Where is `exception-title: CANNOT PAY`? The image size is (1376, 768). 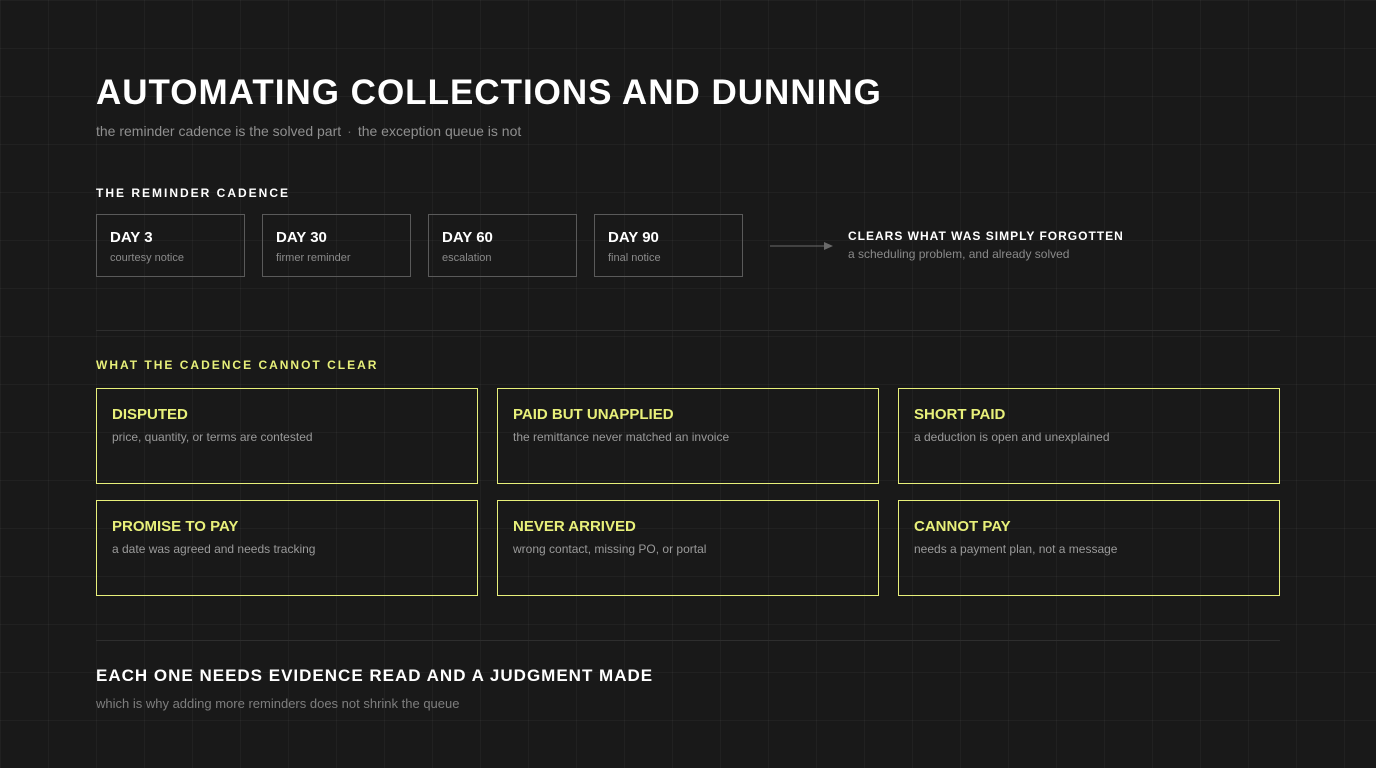 exception-title: CANNOT PAY is located at coordinates (962, 526).